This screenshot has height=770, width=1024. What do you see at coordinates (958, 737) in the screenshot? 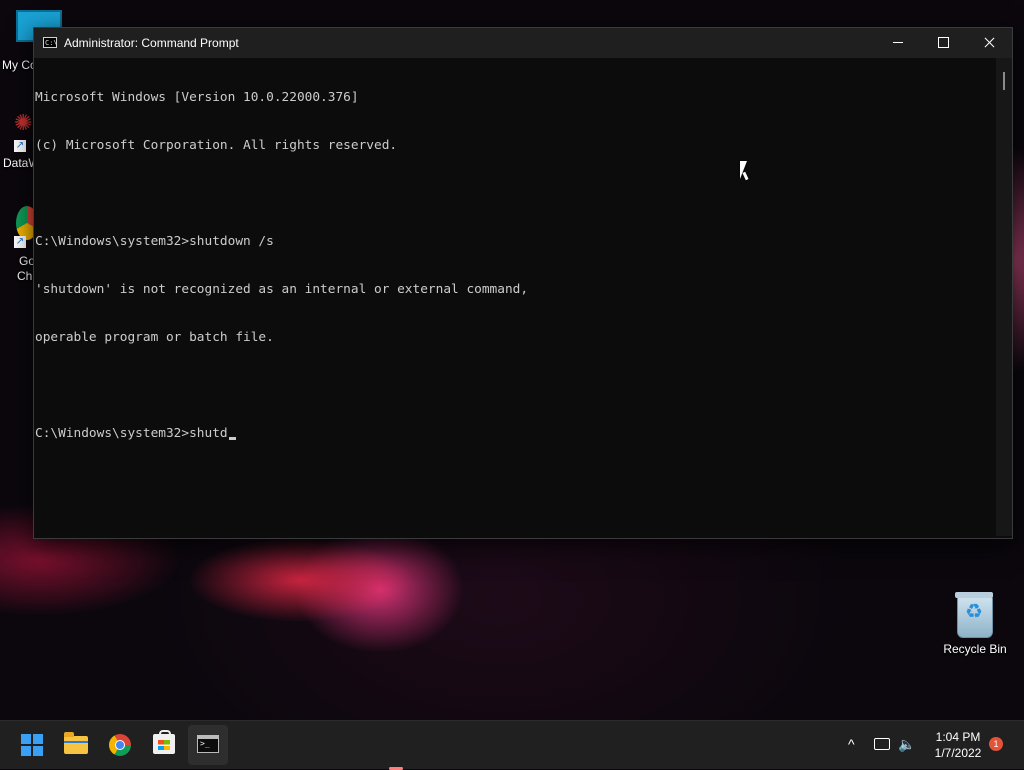
I see `clock-time: 1:04 PM` at bounding box center [958, 737].